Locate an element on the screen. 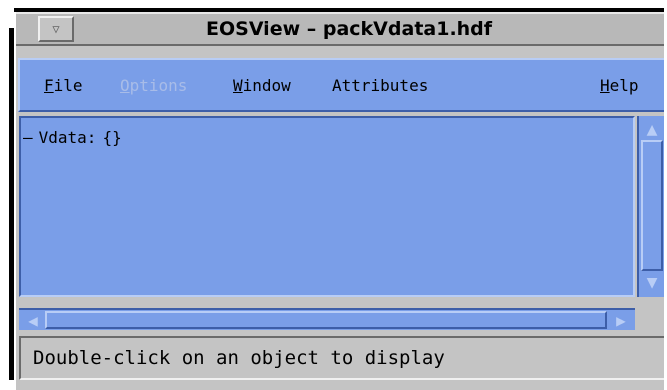 The width and height of the screenshot is (667, 390). tree-expander-icon: – is located at coordinates (28, 137).